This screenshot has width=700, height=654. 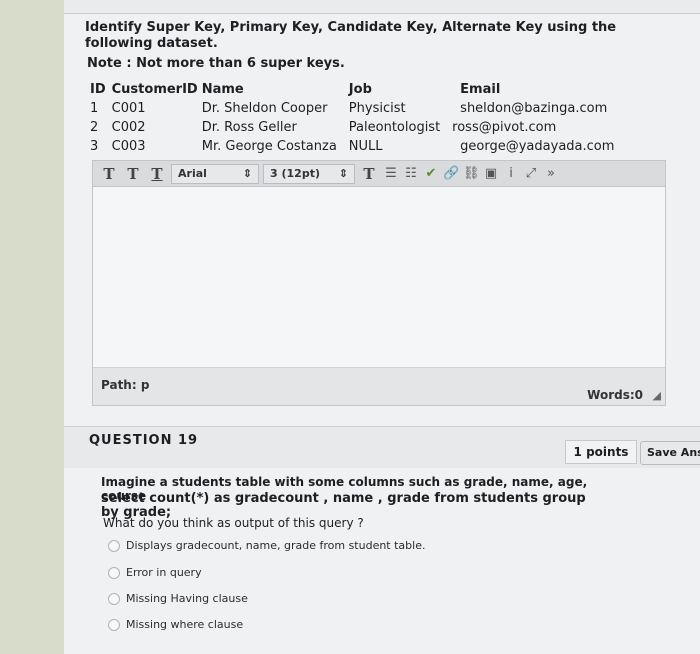 I want to click on bold-text-button: T, so click(x=109, y=174).